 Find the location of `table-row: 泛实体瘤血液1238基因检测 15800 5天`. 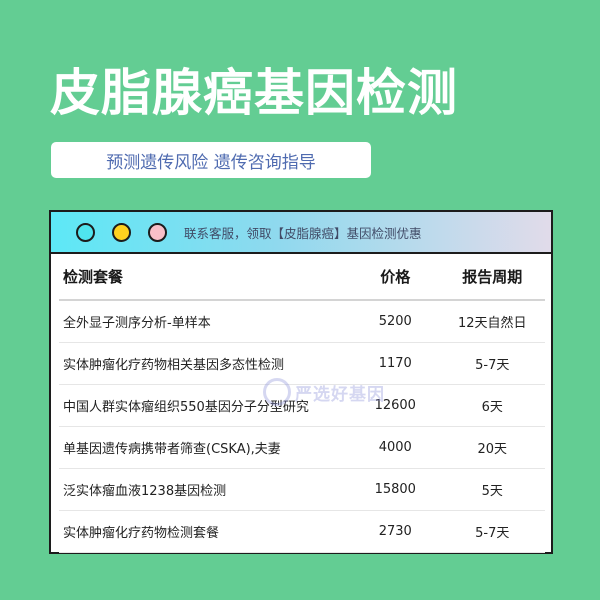

table-row: 泛实体瘤血液1238基因检测 15800 5天 is located at coordinates (302, 489).